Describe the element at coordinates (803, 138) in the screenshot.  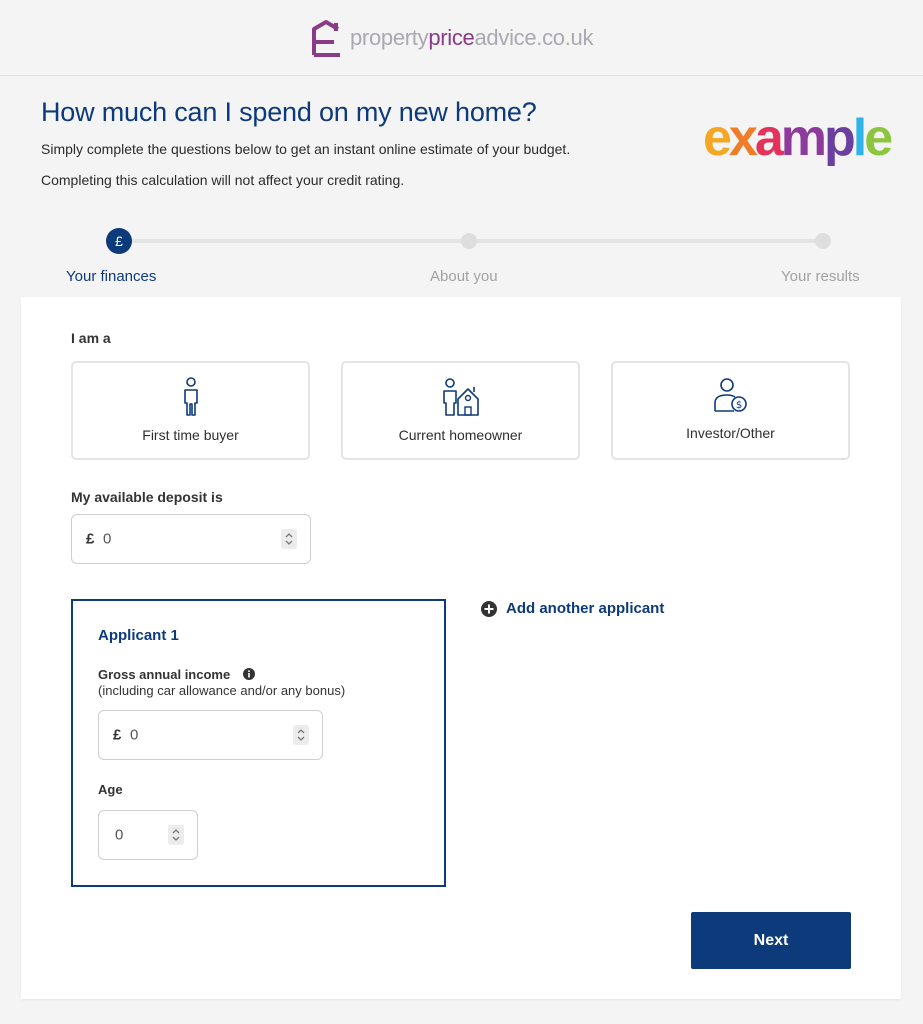
I see `brand-letter: m` at that location.